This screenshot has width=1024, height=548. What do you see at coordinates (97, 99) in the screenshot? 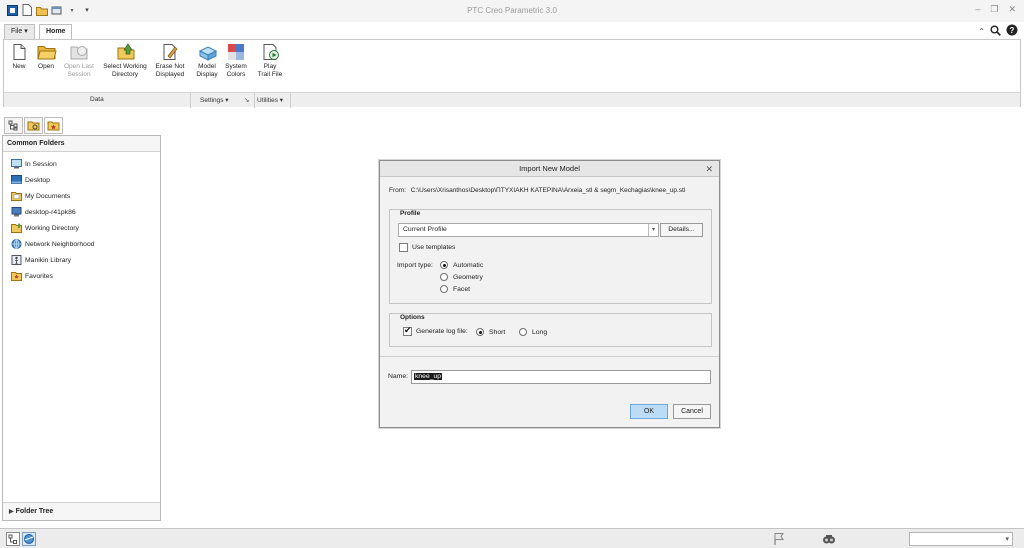
I see `group-label-data: Data` at bounding box center [97, 99].